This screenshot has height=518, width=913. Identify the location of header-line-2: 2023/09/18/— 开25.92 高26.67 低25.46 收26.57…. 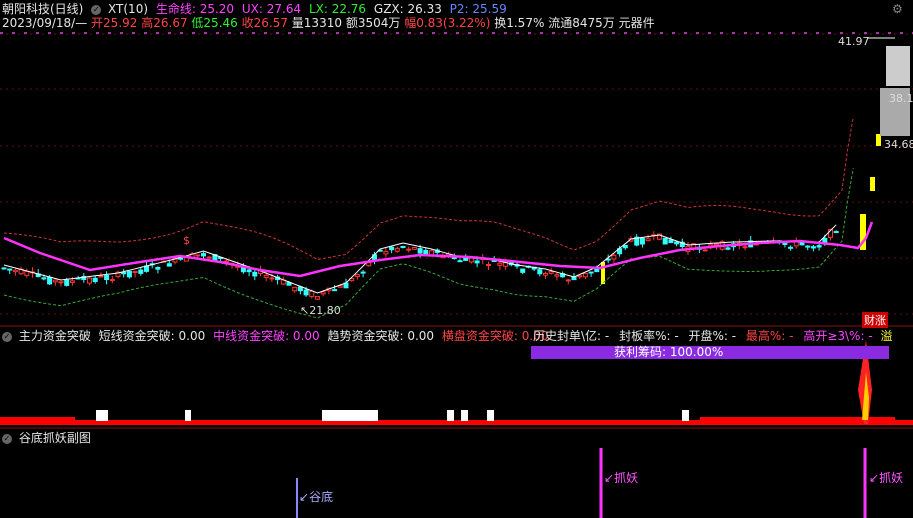
(328, 23).